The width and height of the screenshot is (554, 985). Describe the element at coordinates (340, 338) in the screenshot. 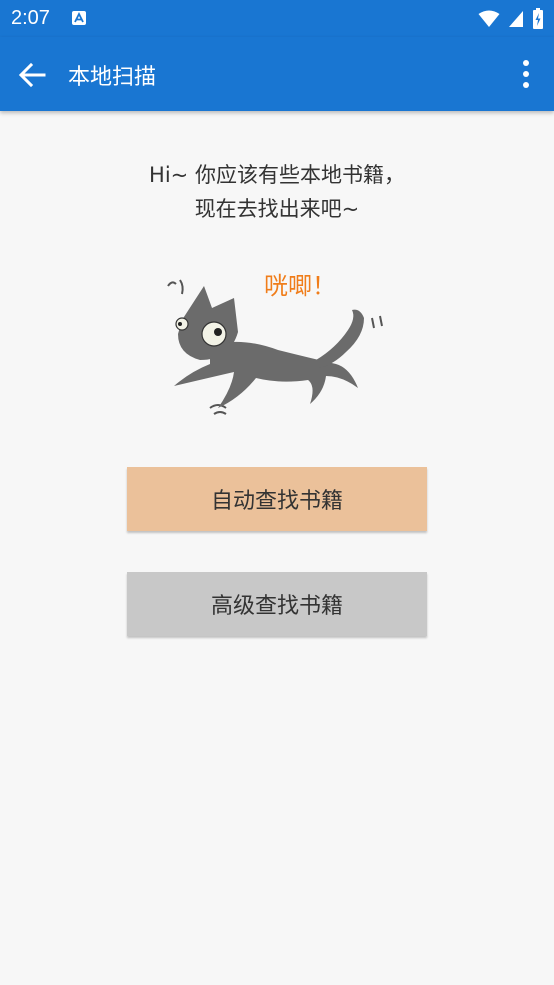

I see `cat-tail` at that location.